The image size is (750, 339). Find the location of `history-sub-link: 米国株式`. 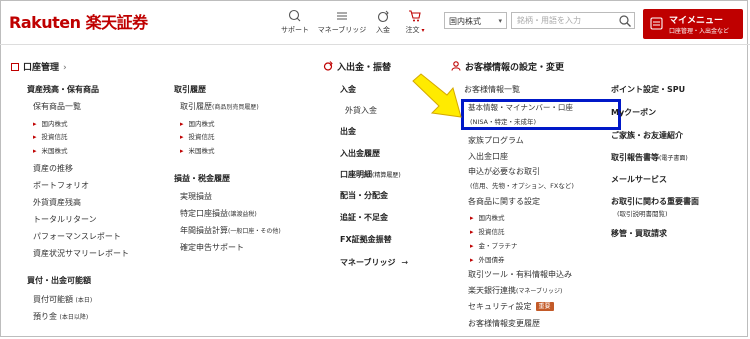

history-sub-link: 米国株式 is located at coordinates (197, 150).